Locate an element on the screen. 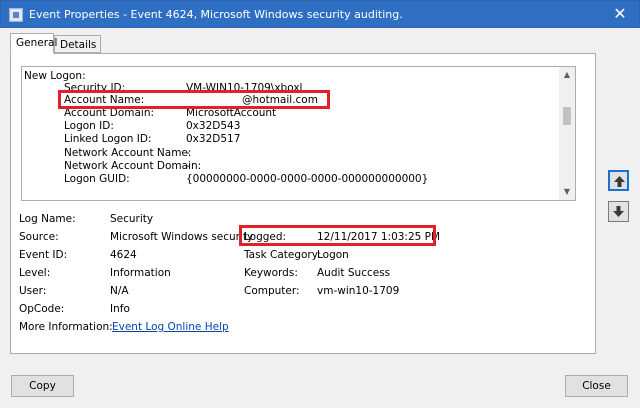  event-id-label: Event ID: is located at coordinates (43, 255).